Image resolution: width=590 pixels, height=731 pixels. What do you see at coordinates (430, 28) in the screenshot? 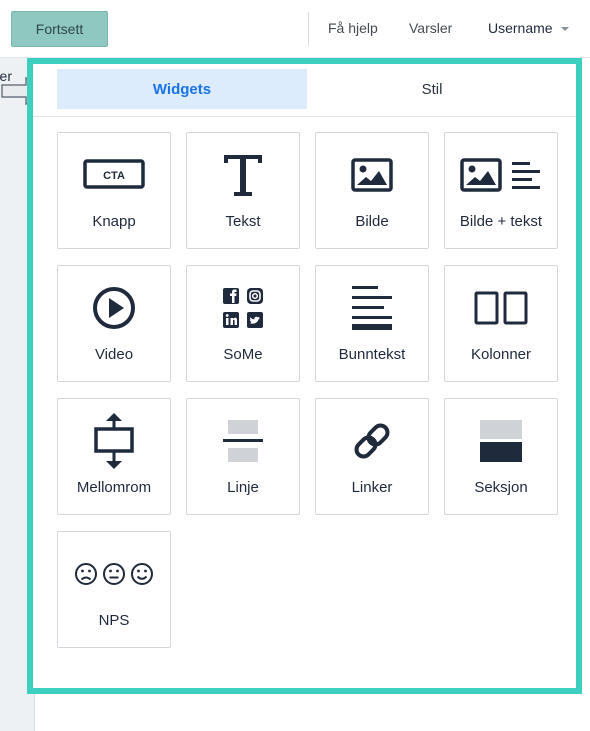
I see `notifications-link: Varsler` at bounding box center [430, 28].